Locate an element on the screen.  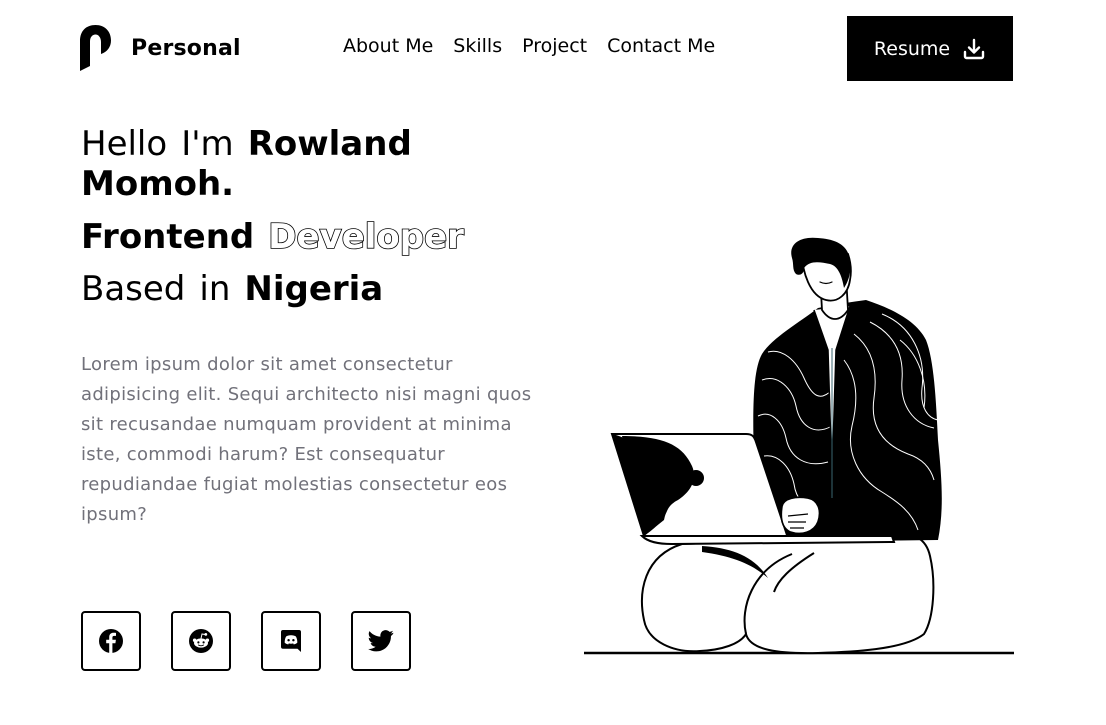
hero-line-greeting: Hello I'm Rowland is located at coordinates (321, 144).